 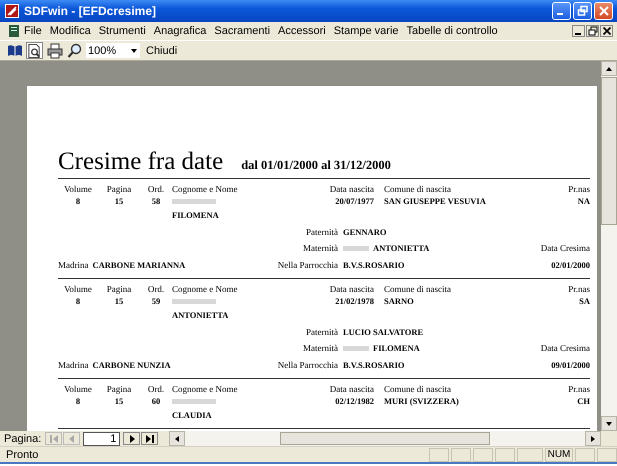 I want to click on right-arrow-icon, so click(x=593, y=438).